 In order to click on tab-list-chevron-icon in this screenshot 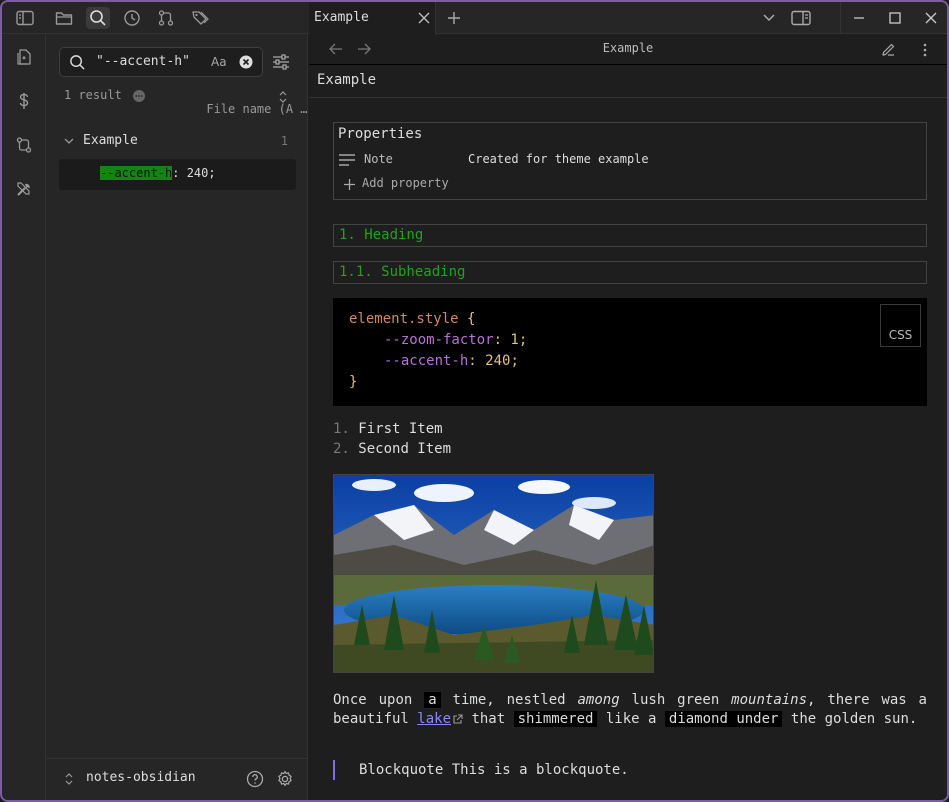, I will do `click(769, 18)`.